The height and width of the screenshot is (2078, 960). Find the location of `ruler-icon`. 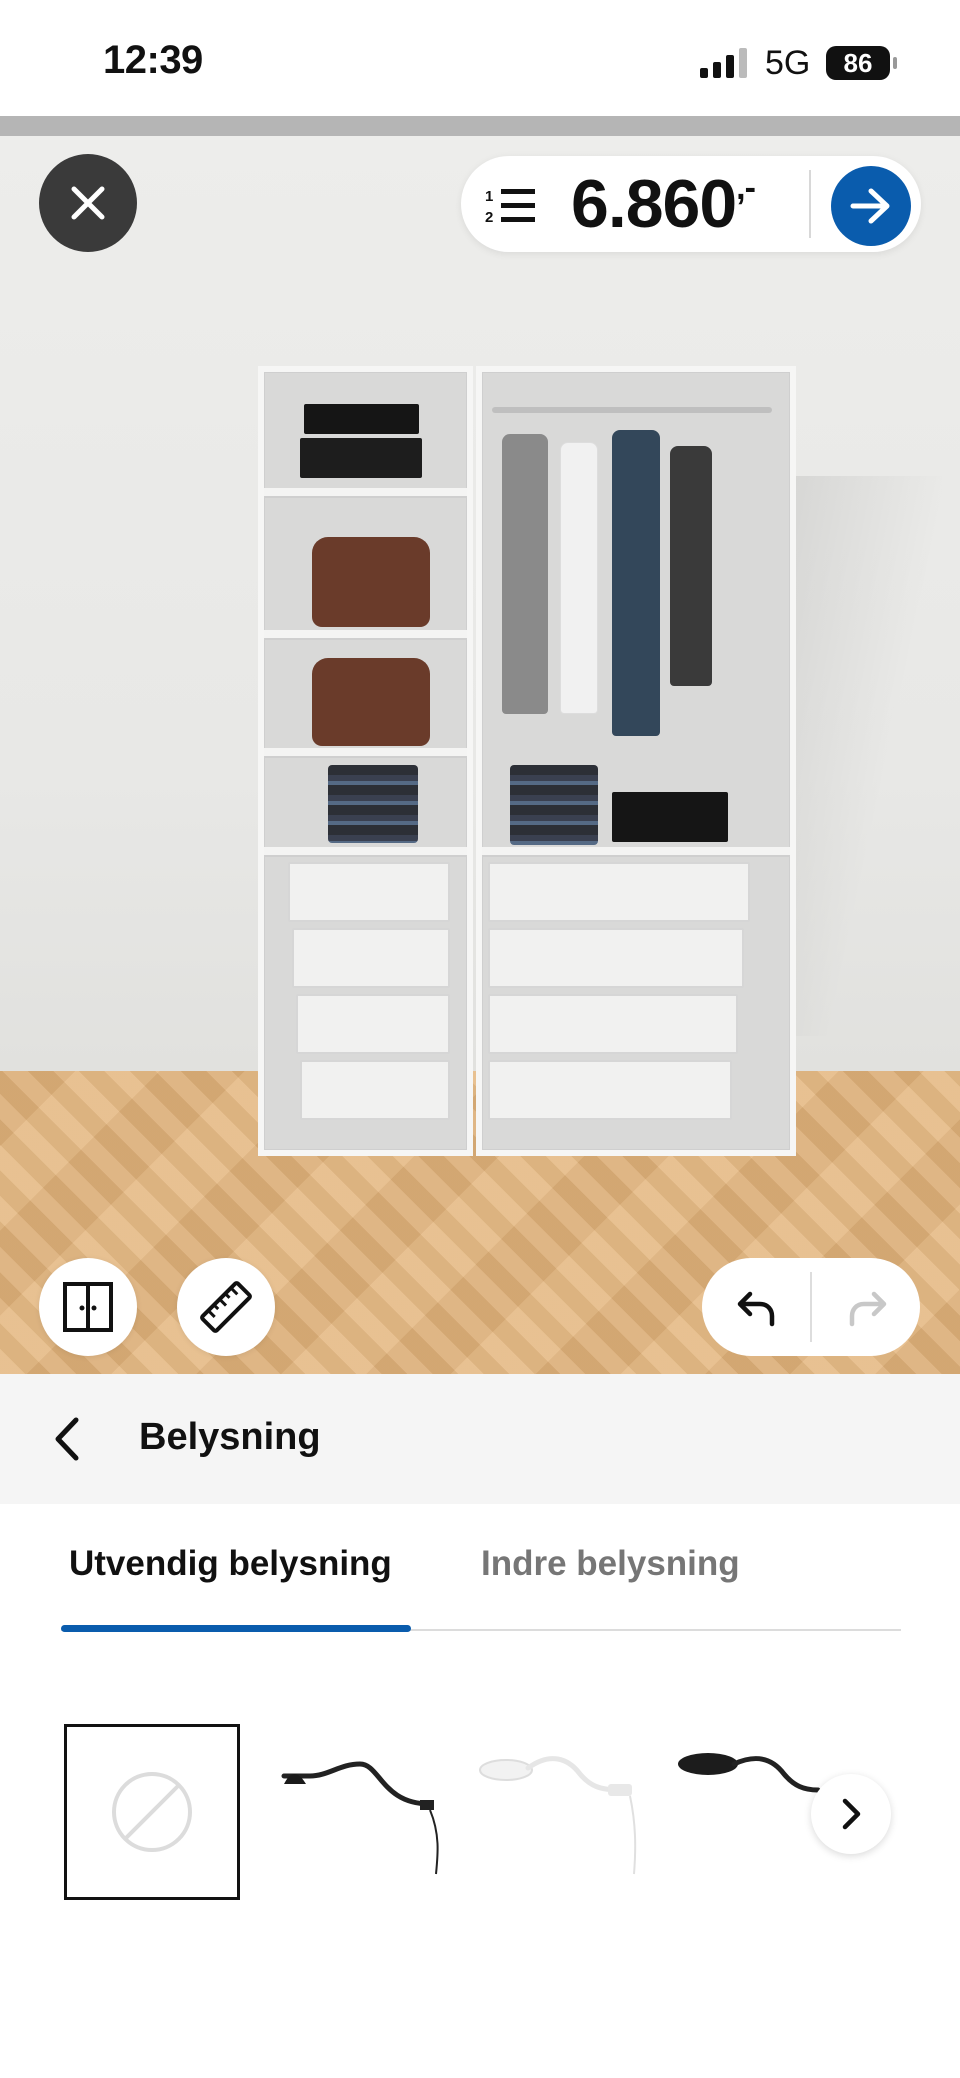

ruler-icon is located at coordinates (226, 1307).